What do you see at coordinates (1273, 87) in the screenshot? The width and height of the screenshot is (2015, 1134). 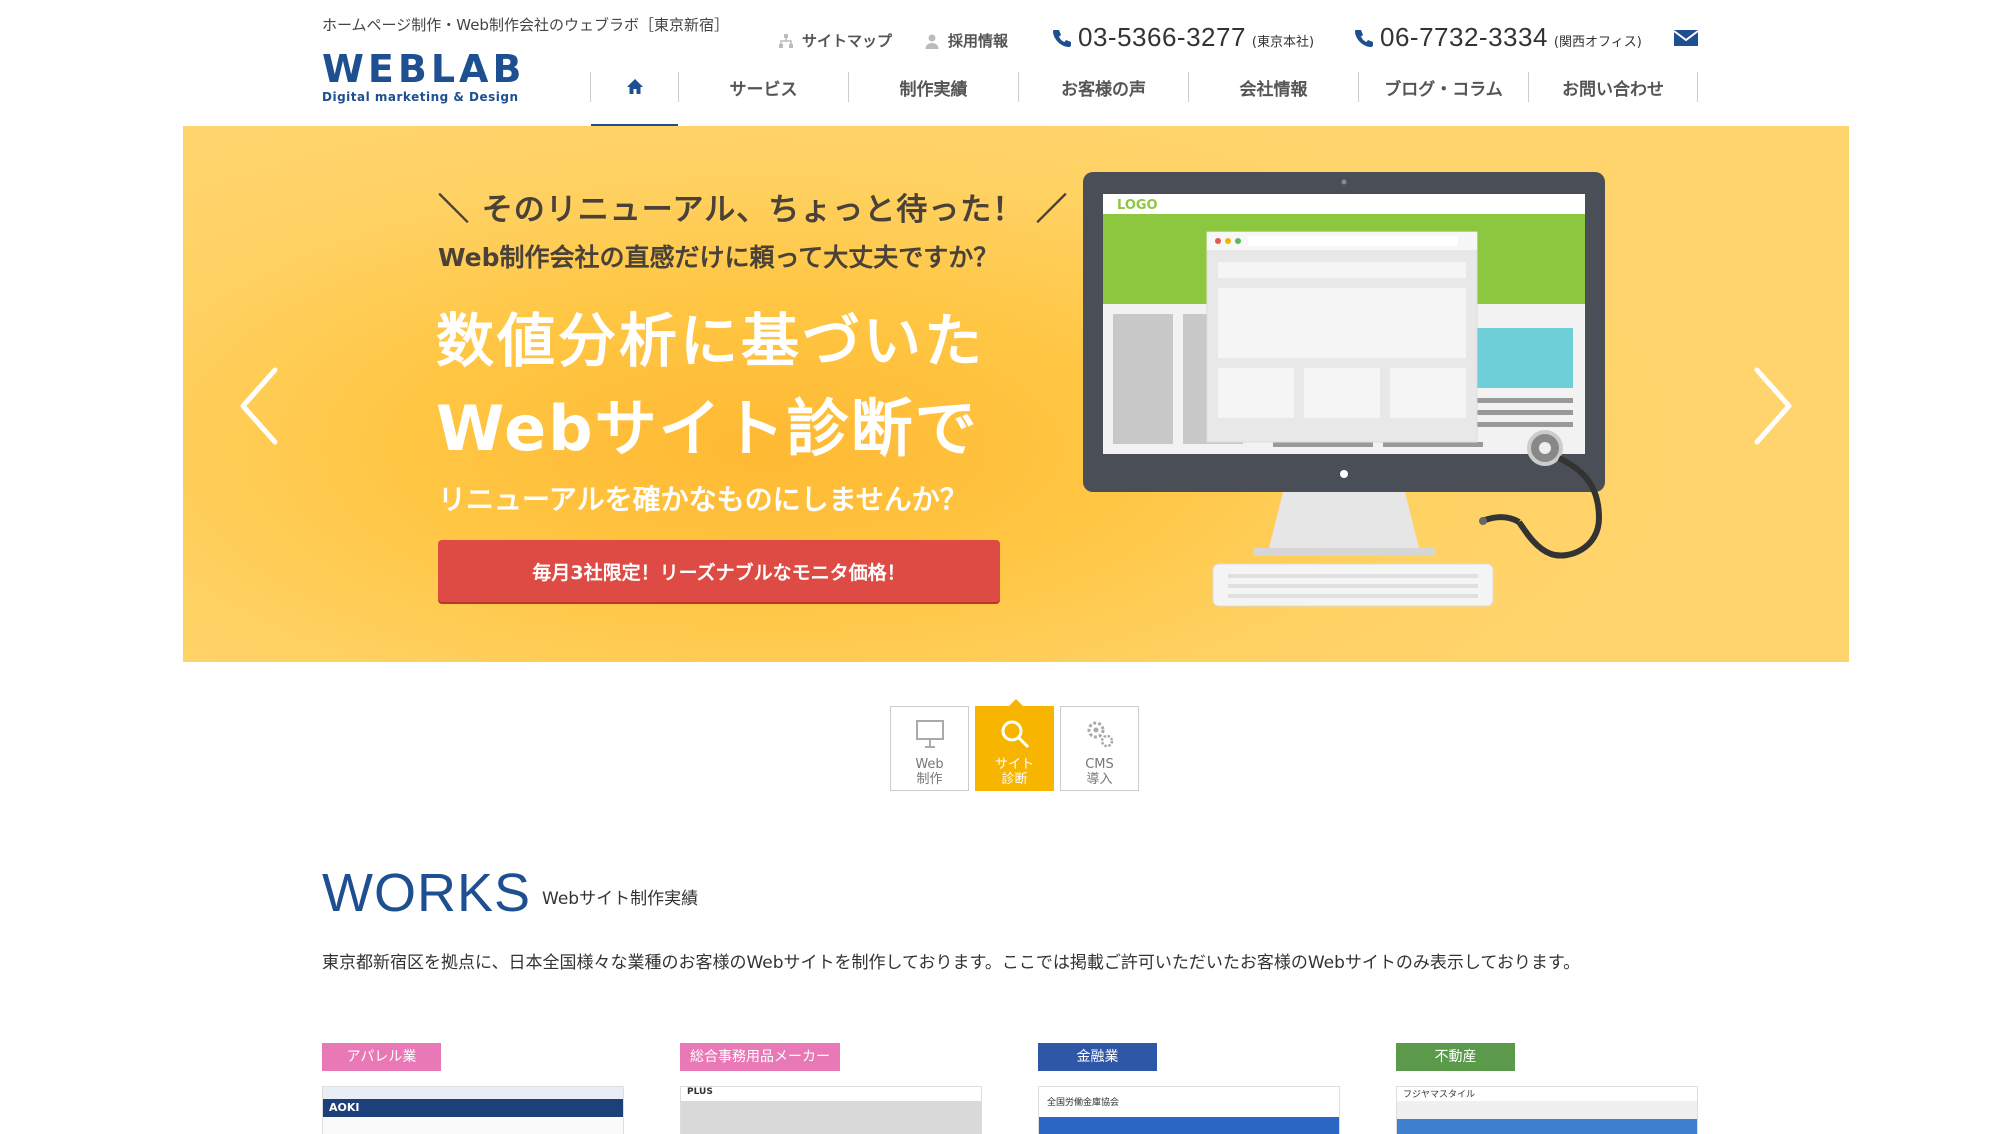 I see `nav-company: 会社情報` at bounding box center [1273, 87].